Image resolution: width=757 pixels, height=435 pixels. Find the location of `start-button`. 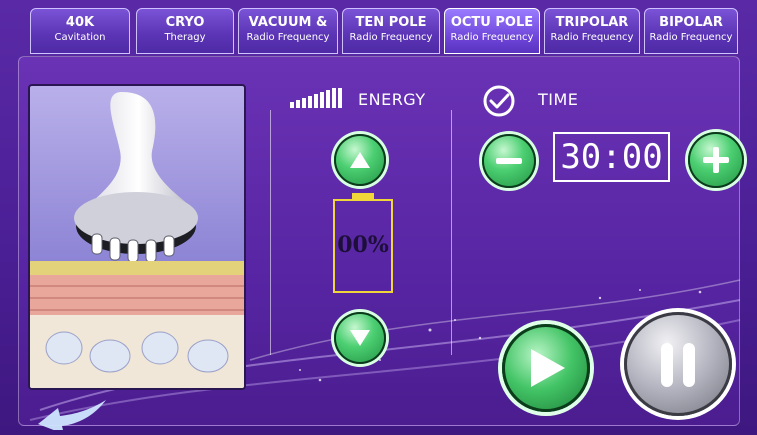

start-button is located at coordinates (546, 368).